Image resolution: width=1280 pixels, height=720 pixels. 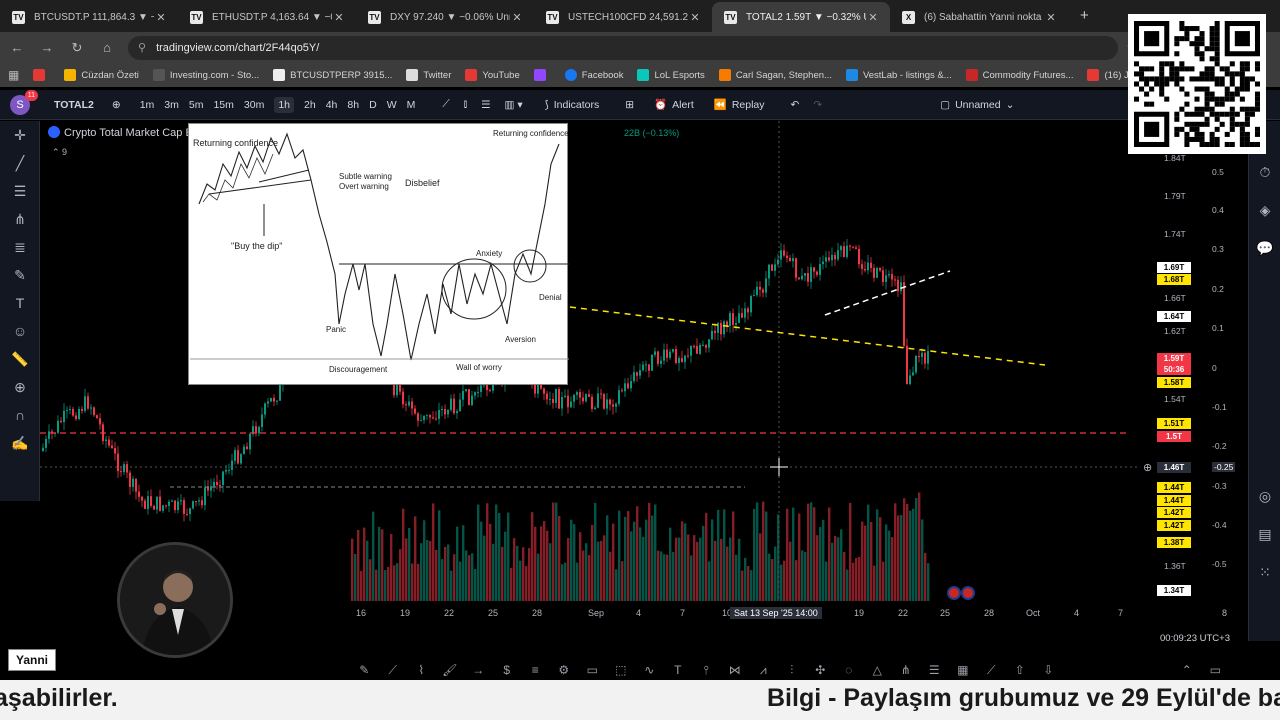 What do you see at coordinates (877, 670) in the screenshot?
I see `triangle-icon: △` at bounding box center [877, 670].